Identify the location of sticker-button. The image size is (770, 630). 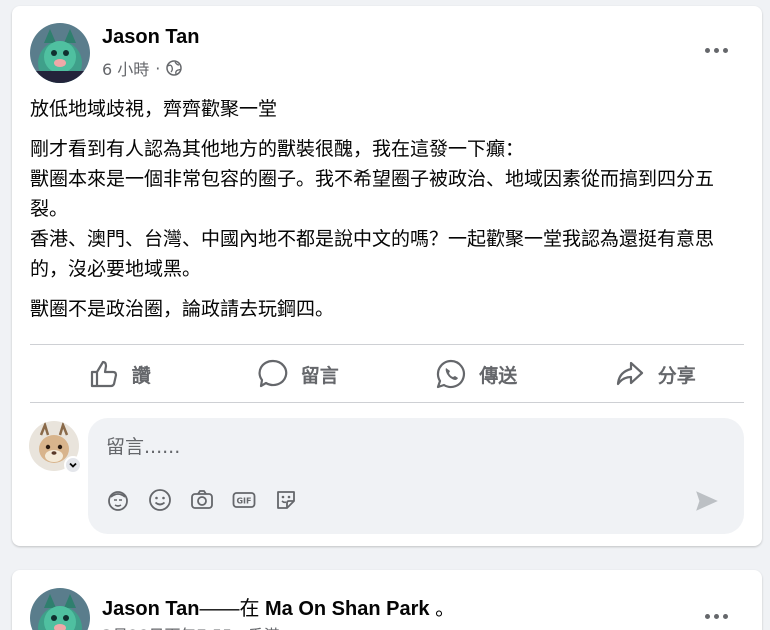
(286, 500).